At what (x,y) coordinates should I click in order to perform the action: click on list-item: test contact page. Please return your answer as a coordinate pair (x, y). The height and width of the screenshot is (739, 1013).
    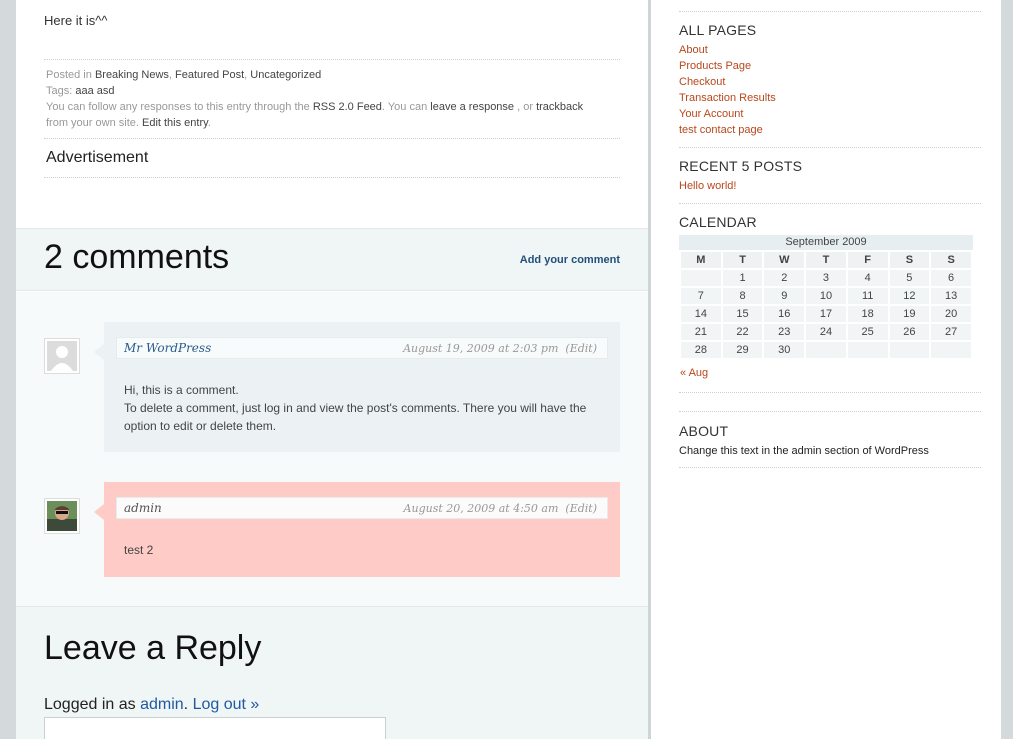
    Looking at the image, I should click on (727, 130).